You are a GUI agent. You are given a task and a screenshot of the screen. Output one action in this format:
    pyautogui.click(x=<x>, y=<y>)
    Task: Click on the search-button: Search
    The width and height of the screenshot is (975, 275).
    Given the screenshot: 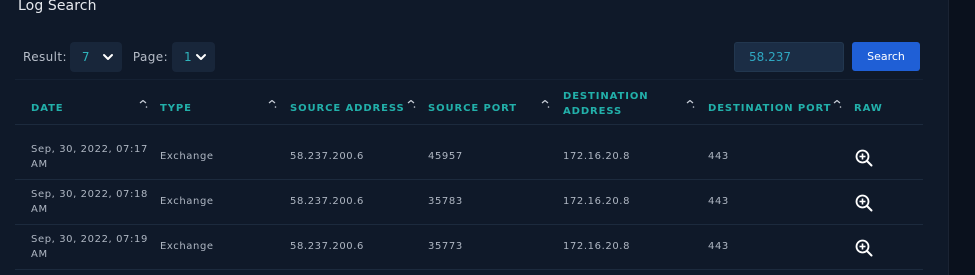 What is the action you would take?
    pyautogui.click(x=886, y=56)
    